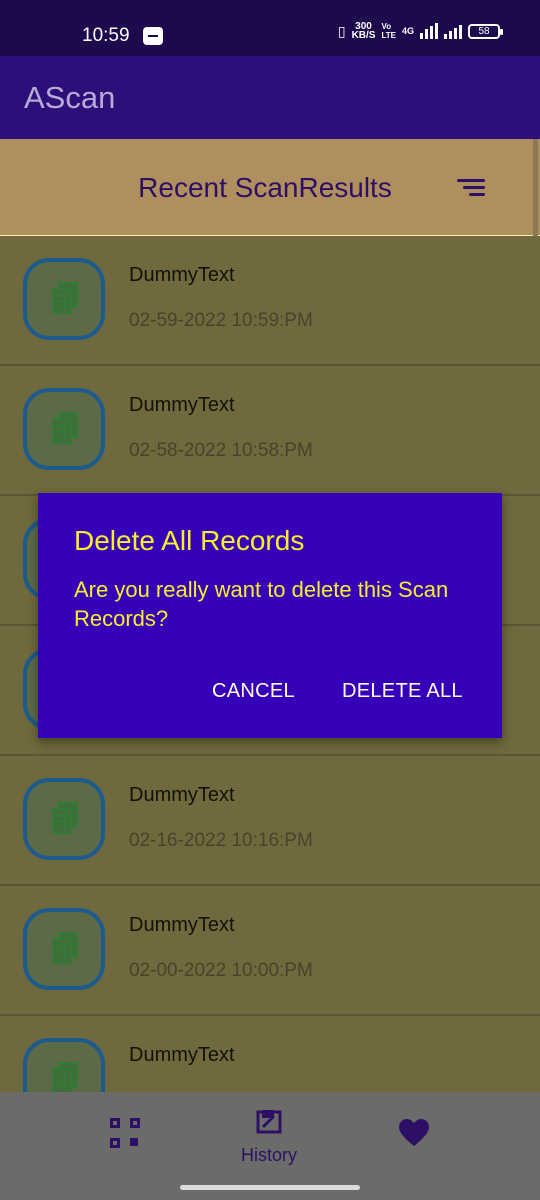 The image size is (540, 1200). Describe the element at coordinates (341, 30) in the screenshot. I see `vibrate-icon: ▯` at that location.